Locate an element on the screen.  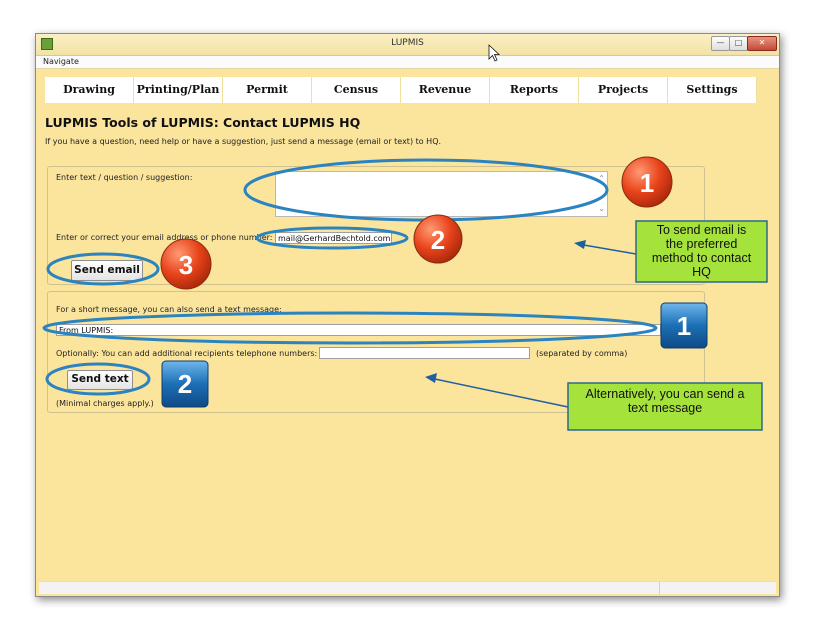
email-step-badge-1: 1 is located at coordinates (647, 182).